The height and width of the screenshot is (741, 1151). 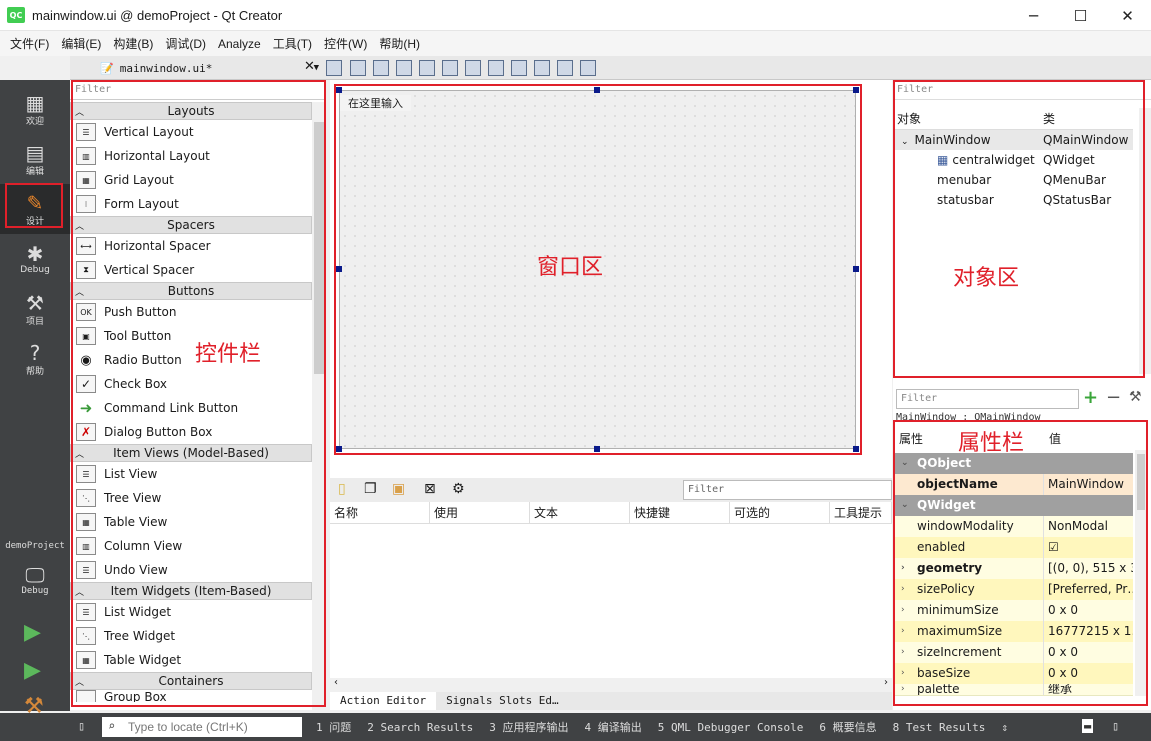 I want to click on toggle-right-sidebar-icon: ▯, so click(x=1115, y=726).